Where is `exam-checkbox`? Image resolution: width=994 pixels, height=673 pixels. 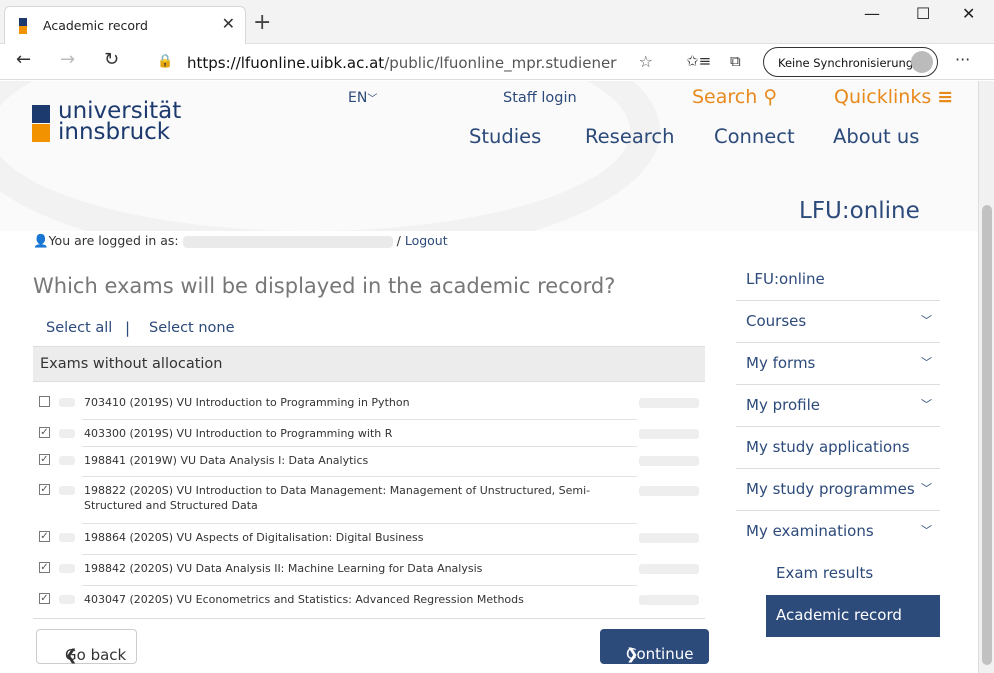 exam-checkbox is located at coordinates (44, 401).